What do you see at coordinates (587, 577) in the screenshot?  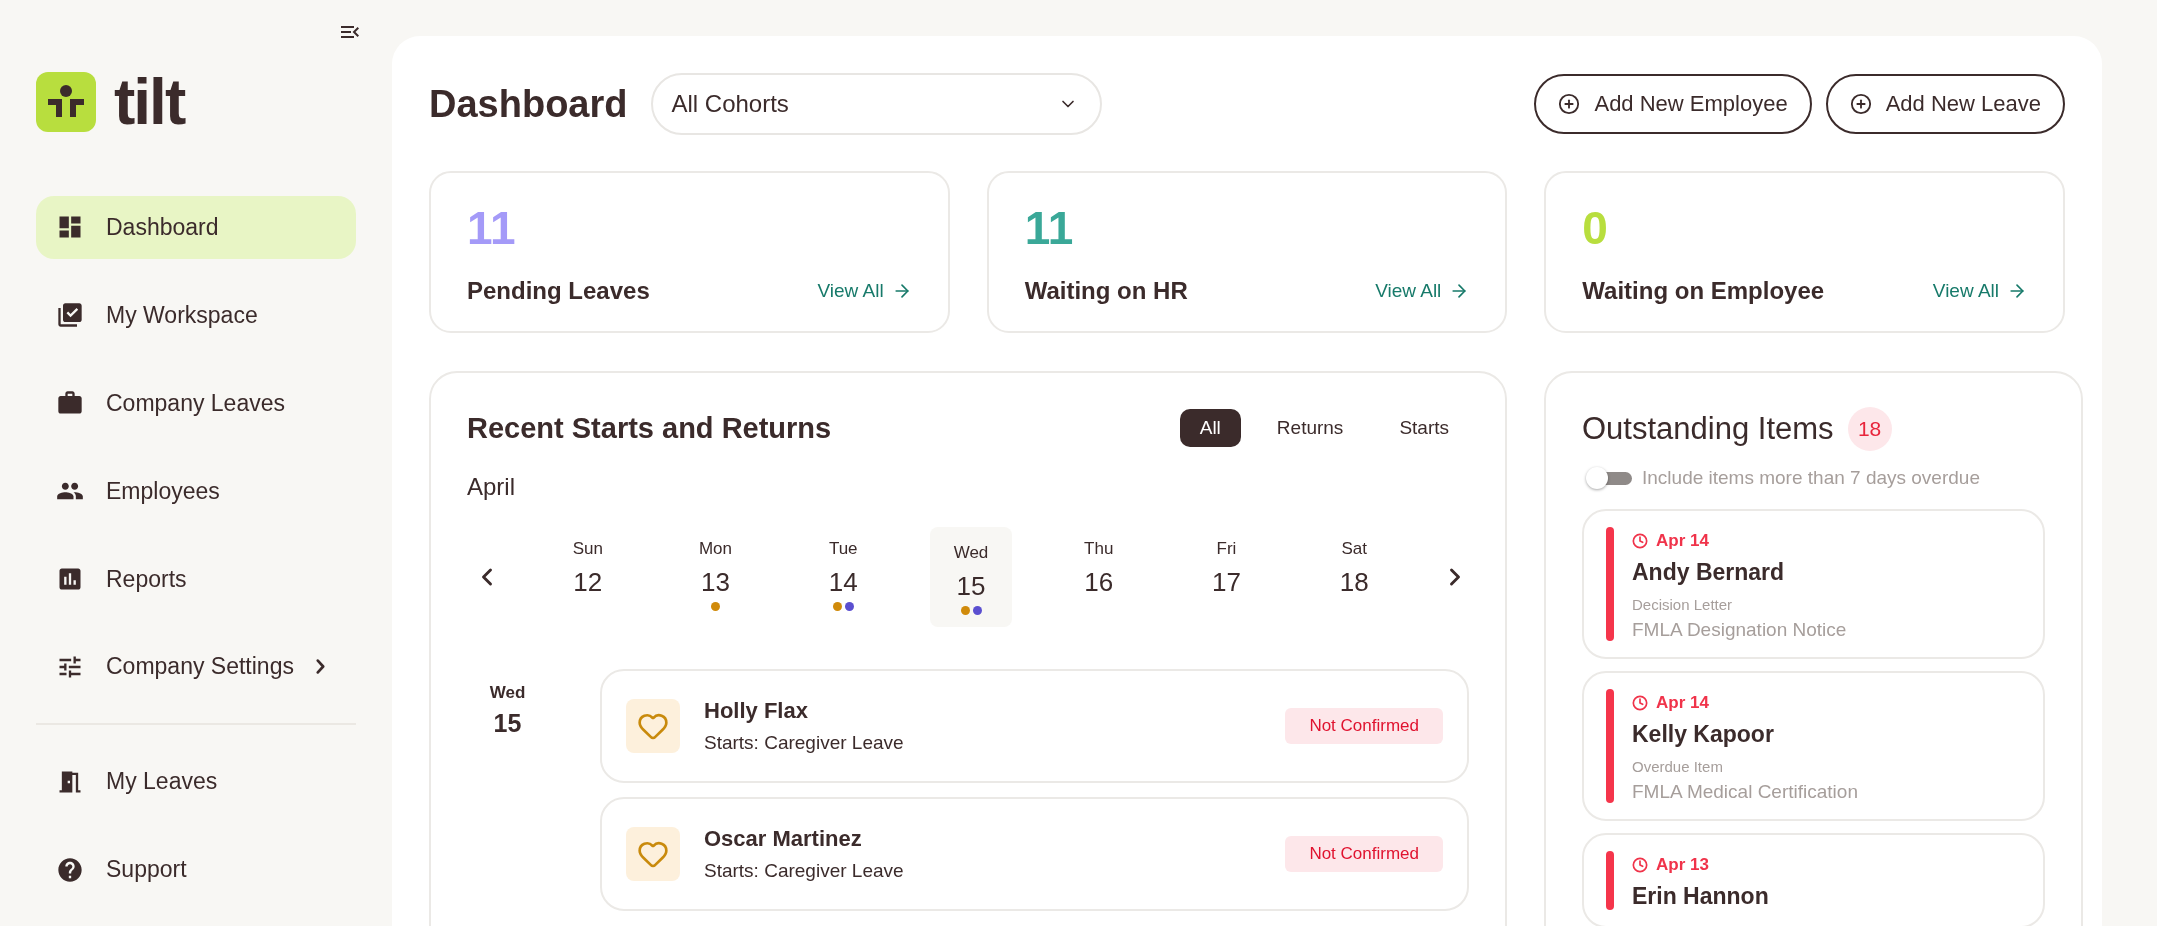 I see `calendar-day: Sun 12` at bounding box center [587, 577].